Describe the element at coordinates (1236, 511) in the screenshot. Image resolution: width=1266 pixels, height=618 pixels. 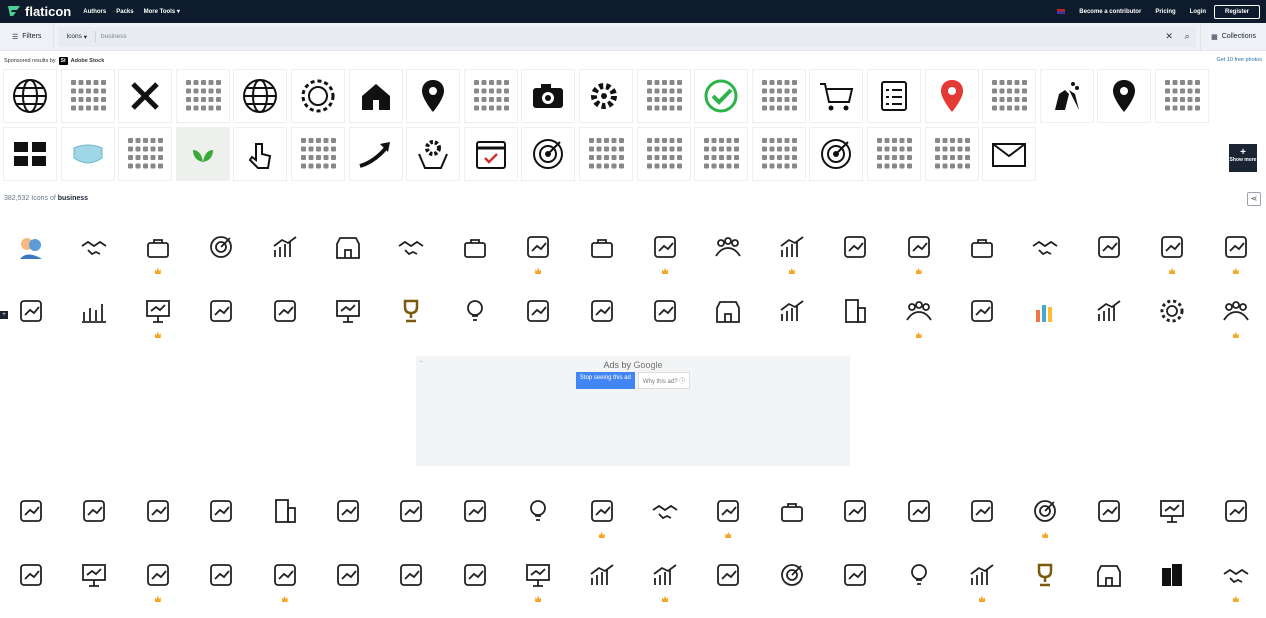
I see `icon-result-bulb-money` at that location.